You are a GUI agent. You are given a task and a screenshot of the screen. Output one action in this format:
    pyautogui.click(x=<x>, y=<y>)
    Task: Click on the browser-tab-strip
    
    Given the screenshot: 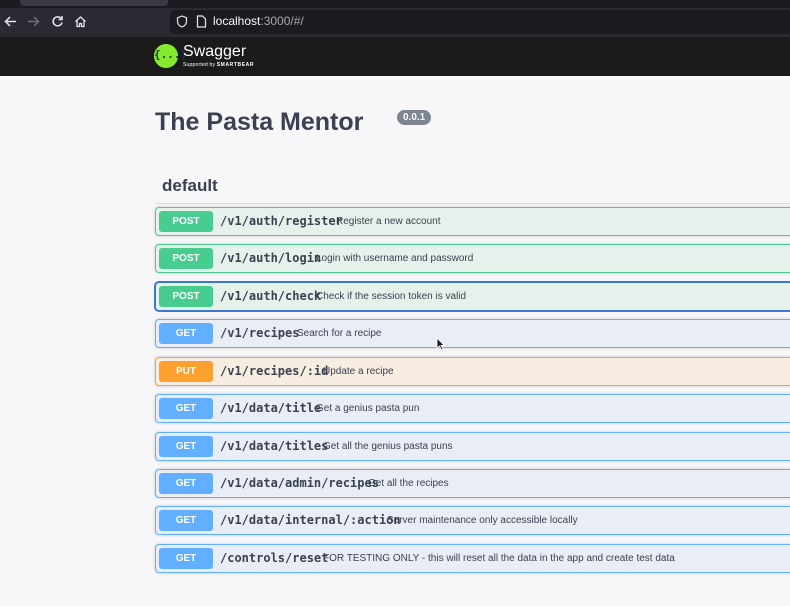 What is the action you would take?
    pyautogui.click(x=395, y=4)
    